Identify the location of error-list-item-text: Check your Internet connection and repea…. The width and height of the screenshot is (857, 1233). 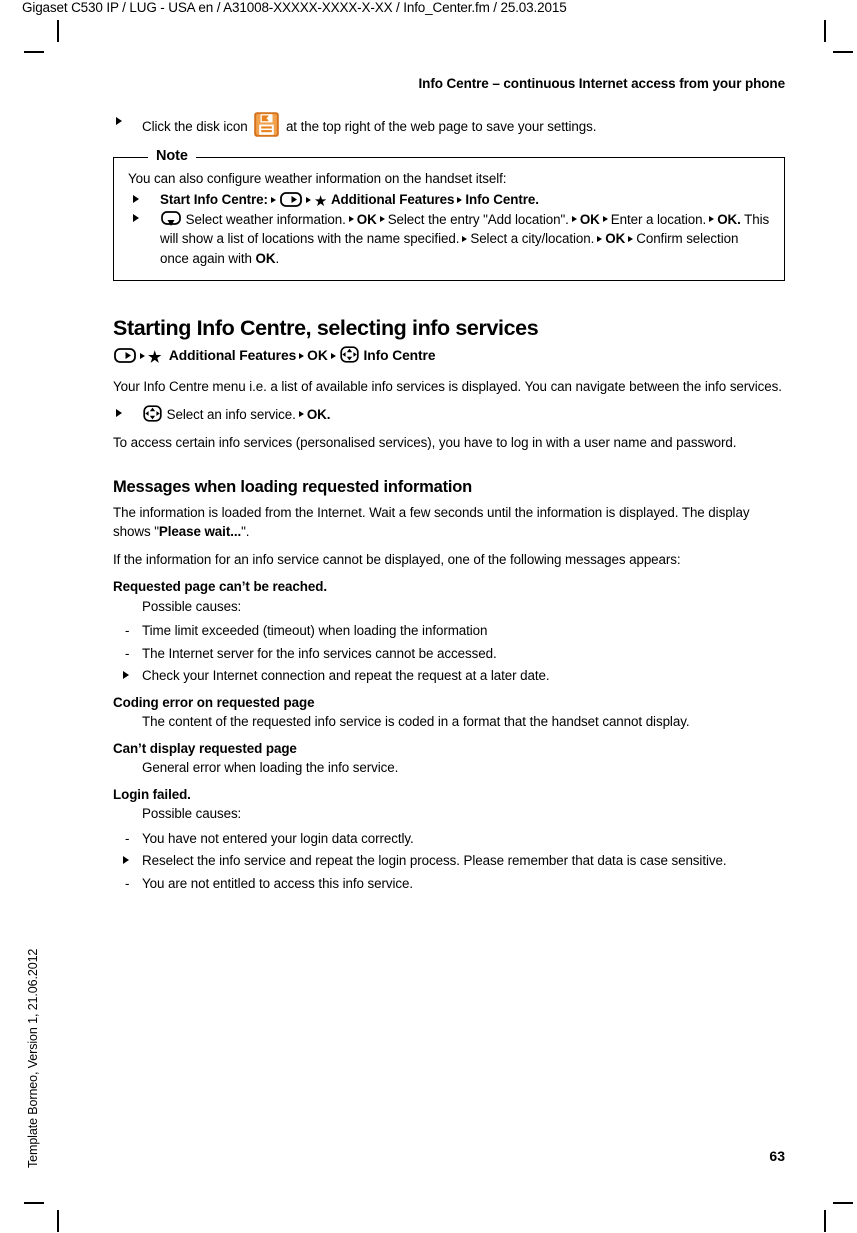
(346, 675).